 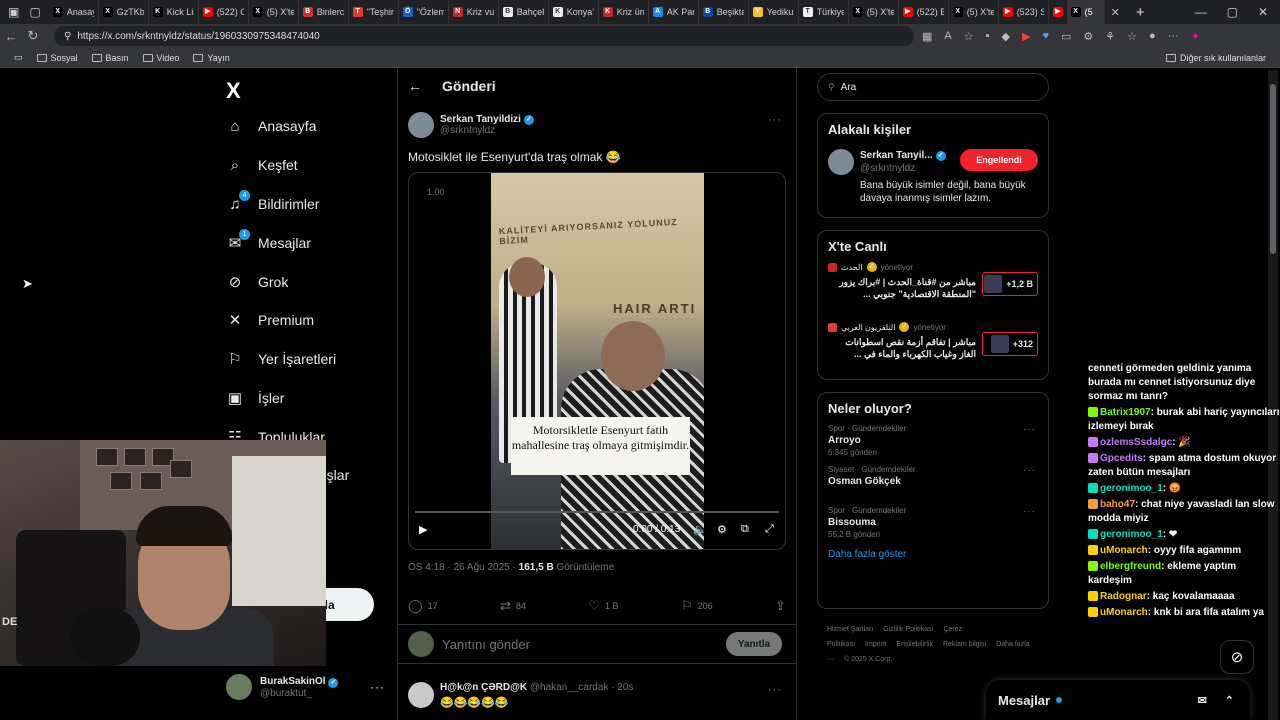 I want to click on browser-tab: Ö "Özlem, so click(x=424, y=12).